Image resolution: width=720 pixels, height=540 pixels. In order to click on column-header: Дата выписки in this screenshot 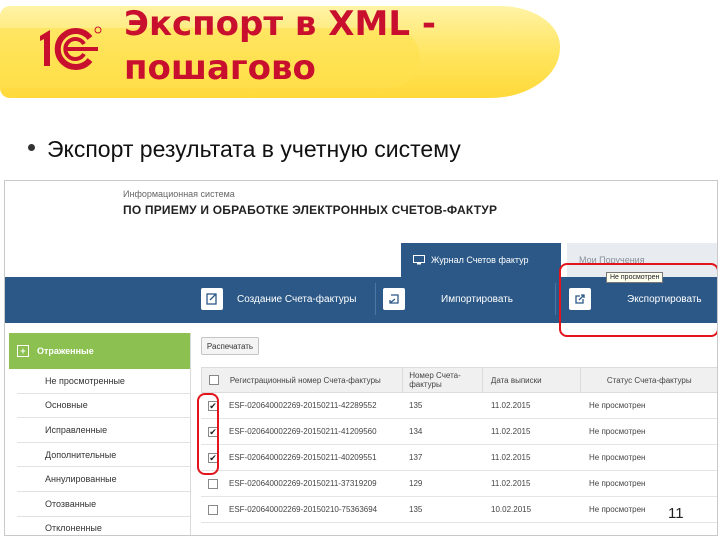, I will do `click(532, 380)`.